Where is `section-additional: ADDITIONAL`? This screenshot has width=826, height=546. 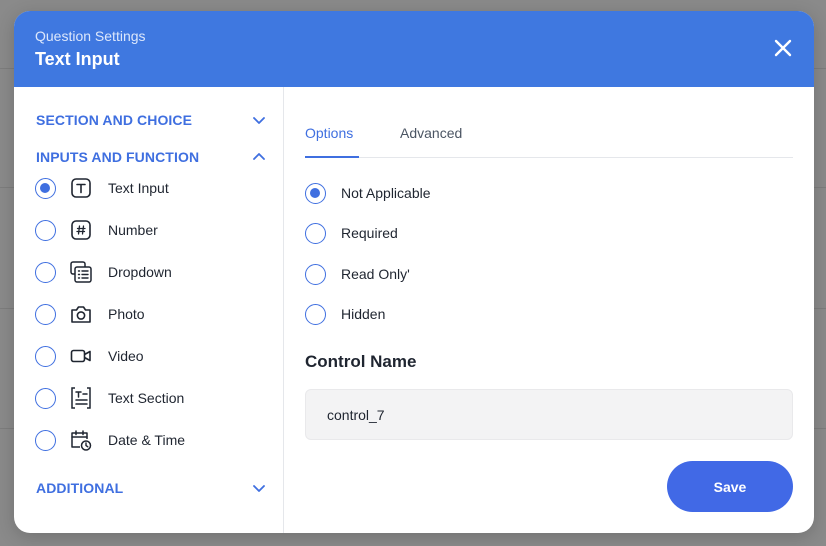
section-additional: ADDITIONAL is located at coordinates (151, 488).